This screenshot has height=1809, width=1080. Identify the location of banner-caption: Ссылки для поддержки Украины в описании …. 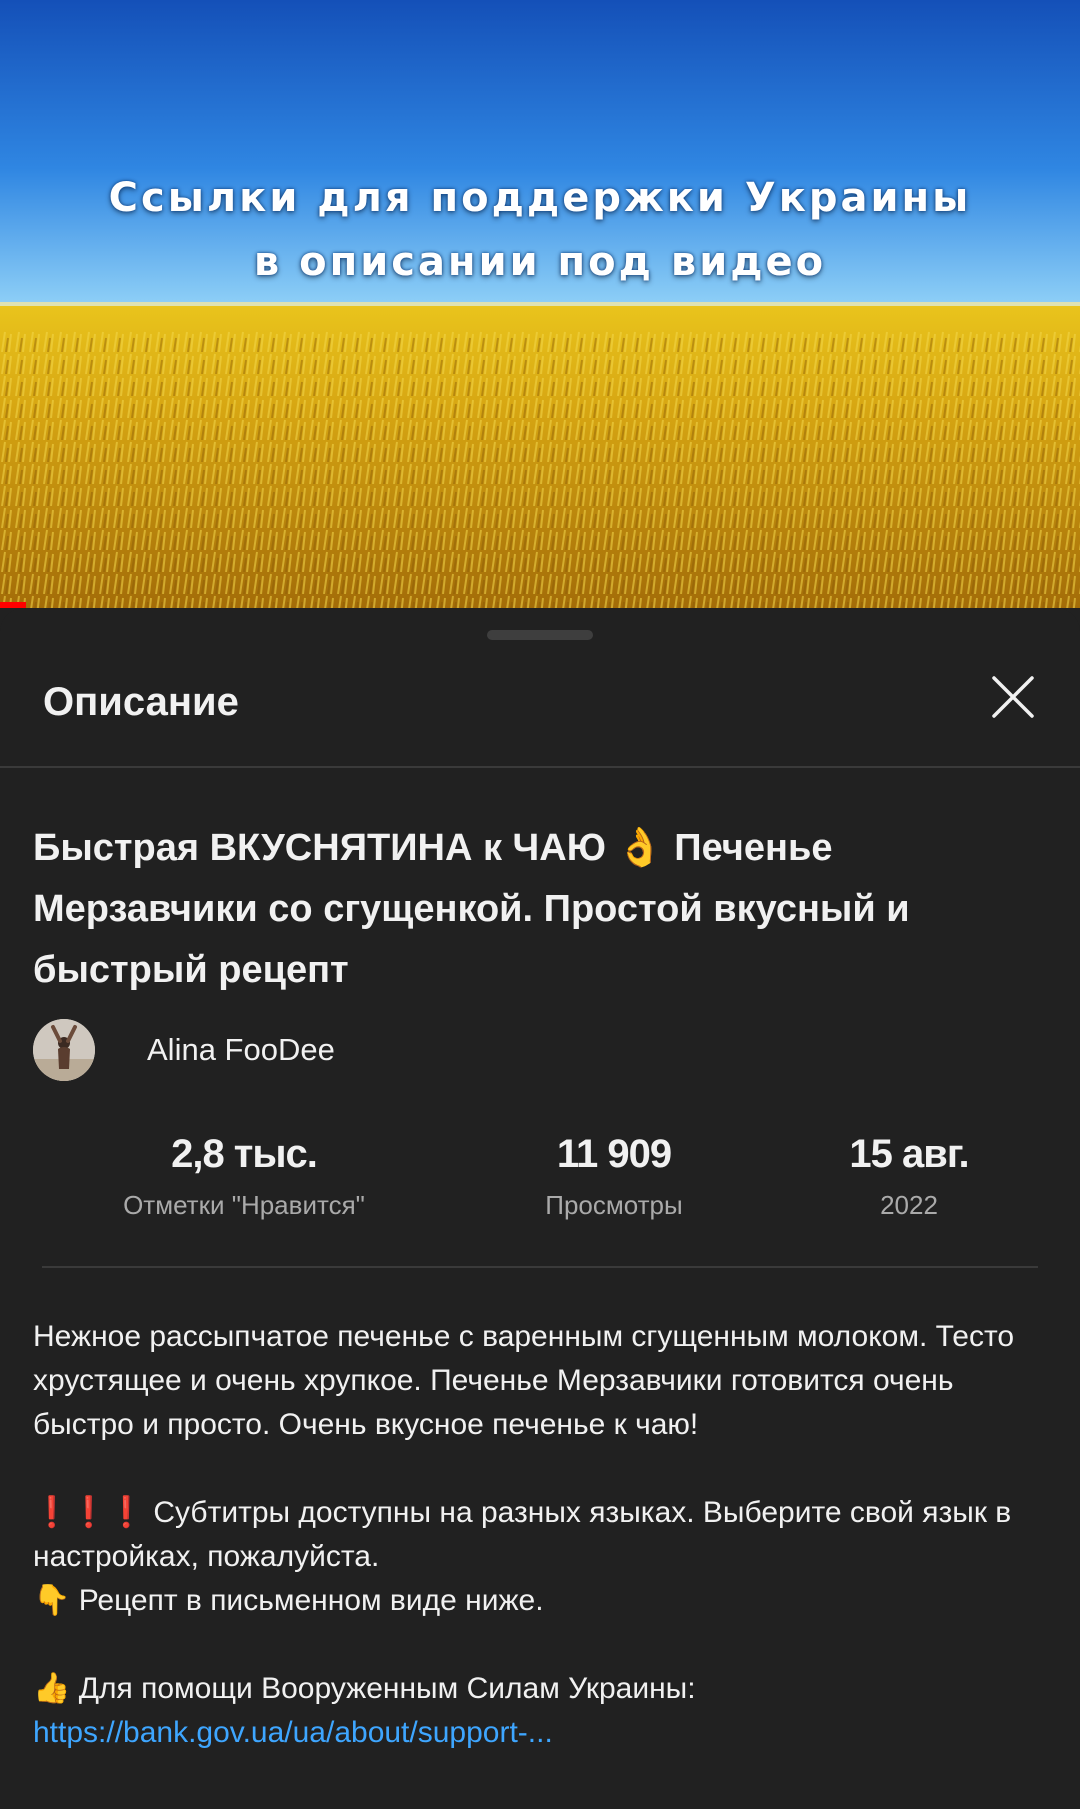
(540, 230).